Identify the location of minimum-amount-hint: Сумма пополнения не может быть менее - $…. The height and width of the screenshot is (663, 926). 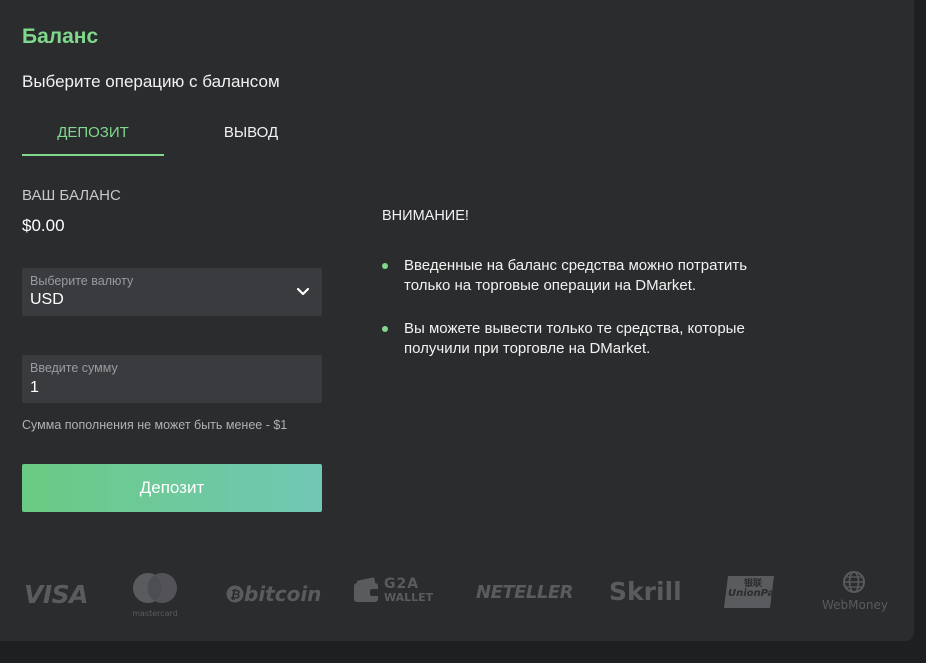
(155, 425).